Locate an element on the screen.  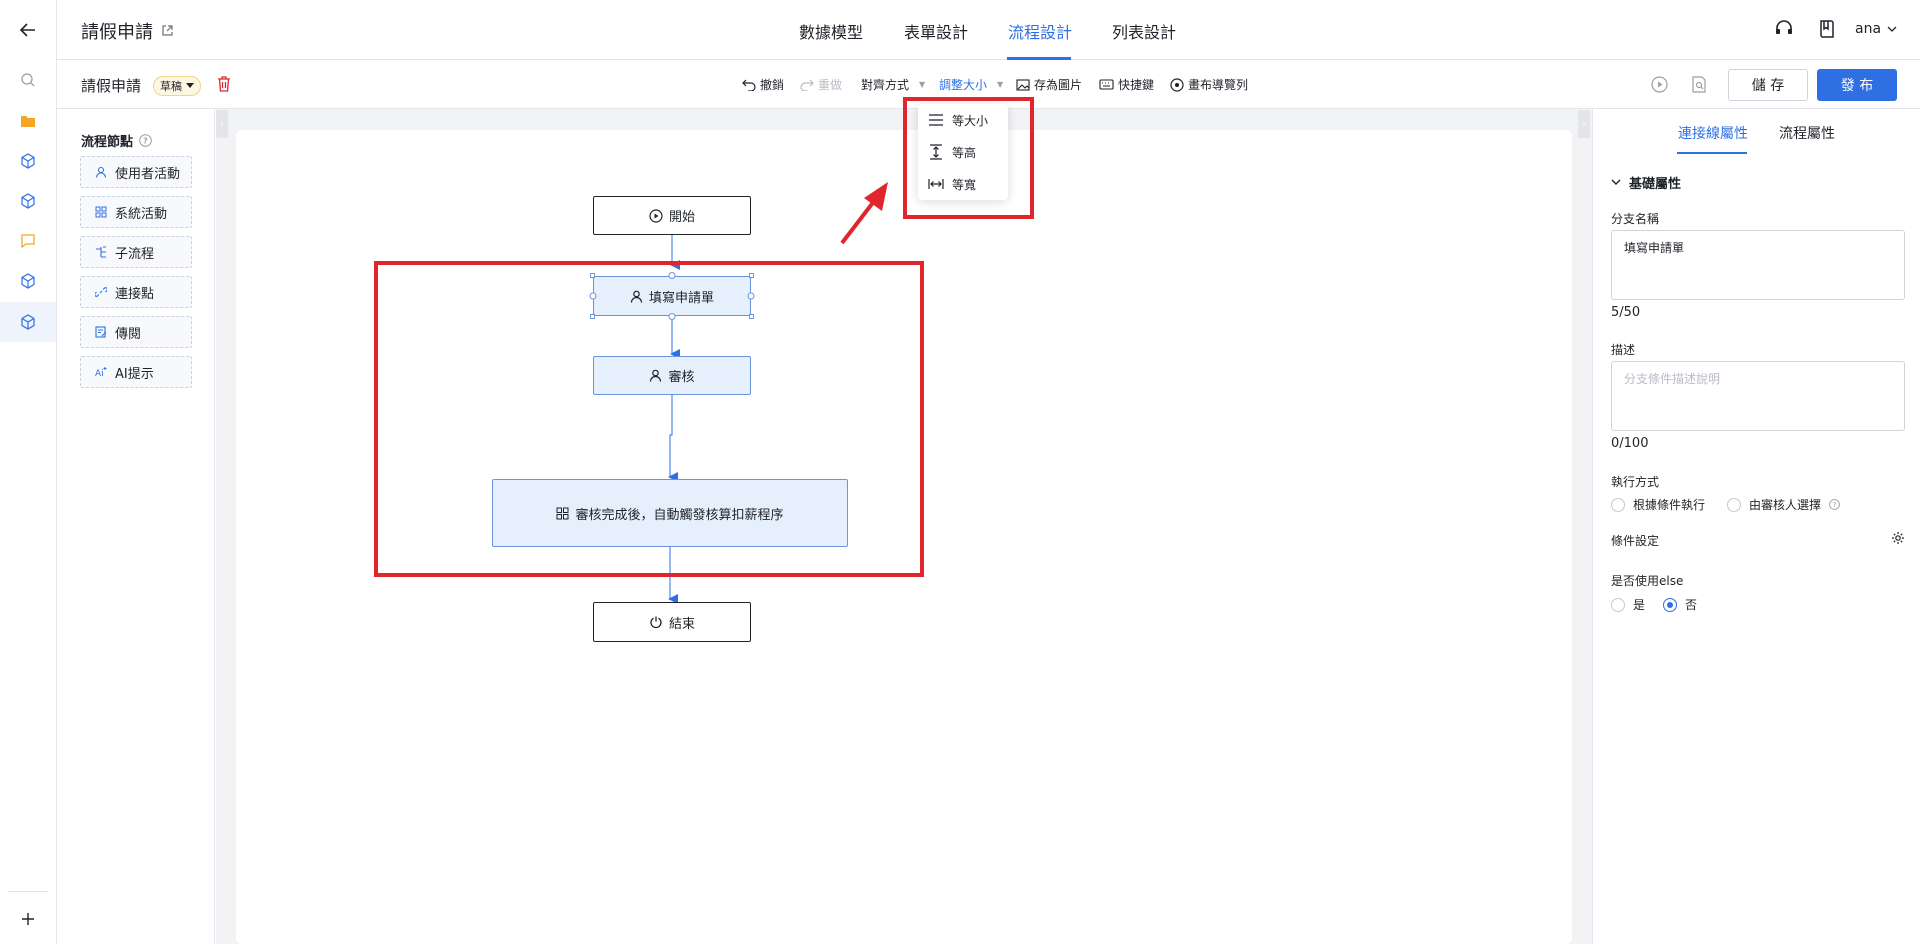
radio-exec-by-reviewer: 由審核人選擇 ? is located at coordinates (1783, 504).